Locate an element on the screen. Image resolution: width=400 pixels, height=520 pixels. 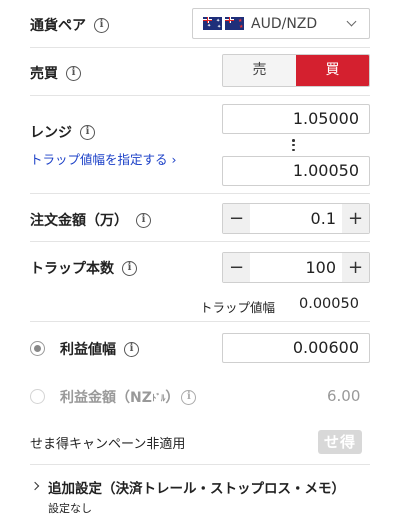
campaign-text: せま得キャンペーン非適用 is located at coordinates (108, 444).